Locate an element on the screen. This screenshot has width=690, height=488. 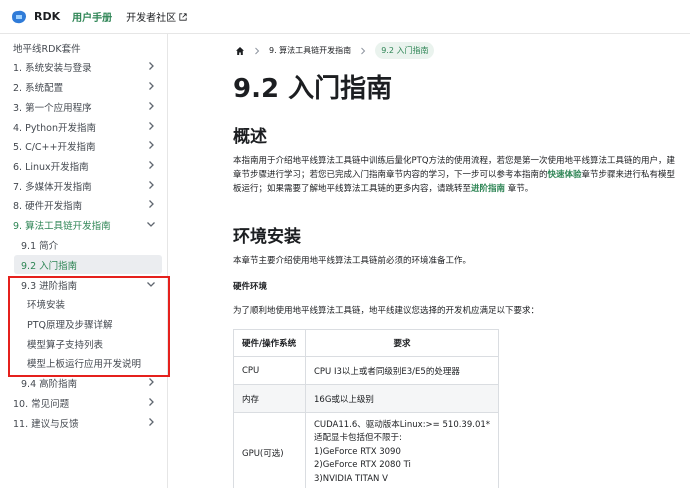
table-header-row: 硬件/操作系统 要求 is located at coordinates (366, 343).